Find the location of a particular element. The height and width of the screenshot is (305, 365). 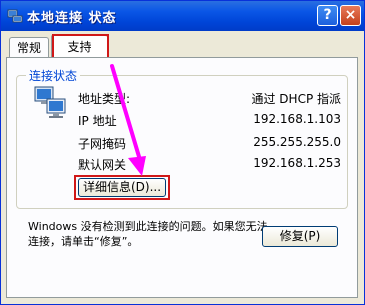

ip-address-value: 192.168.1.103 is located at coordinates (297, 119).